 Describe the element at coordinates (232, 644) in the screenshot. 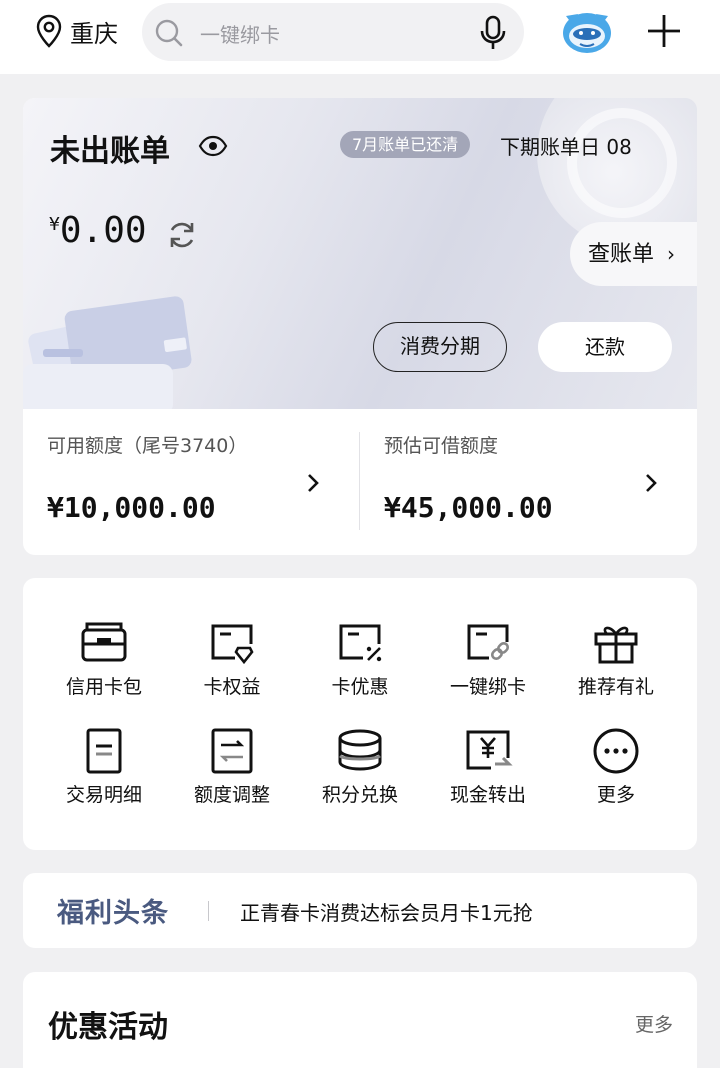

I see `card-benefit-icon` at that location.